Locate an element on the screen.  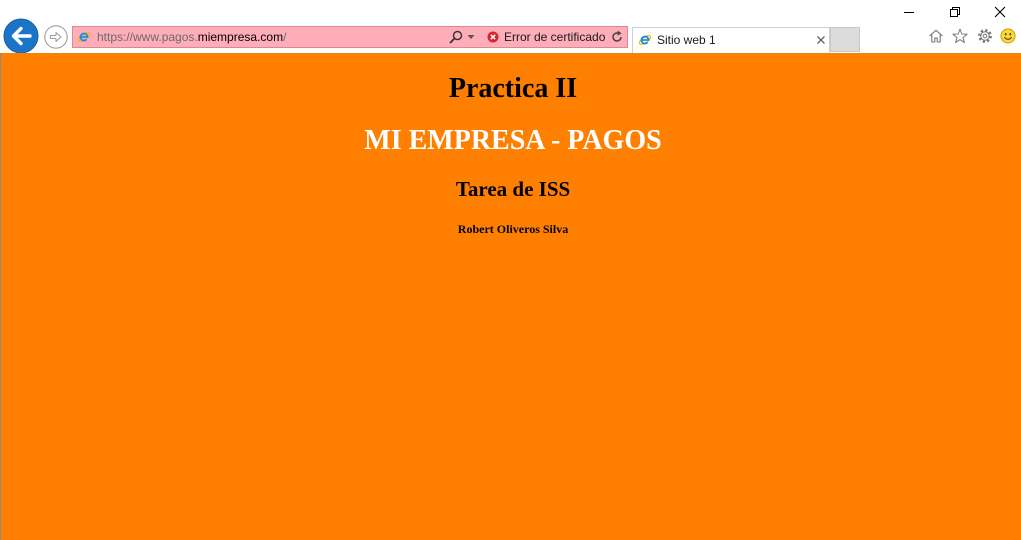
dropdown-icon is located at coordinates (471, 37).